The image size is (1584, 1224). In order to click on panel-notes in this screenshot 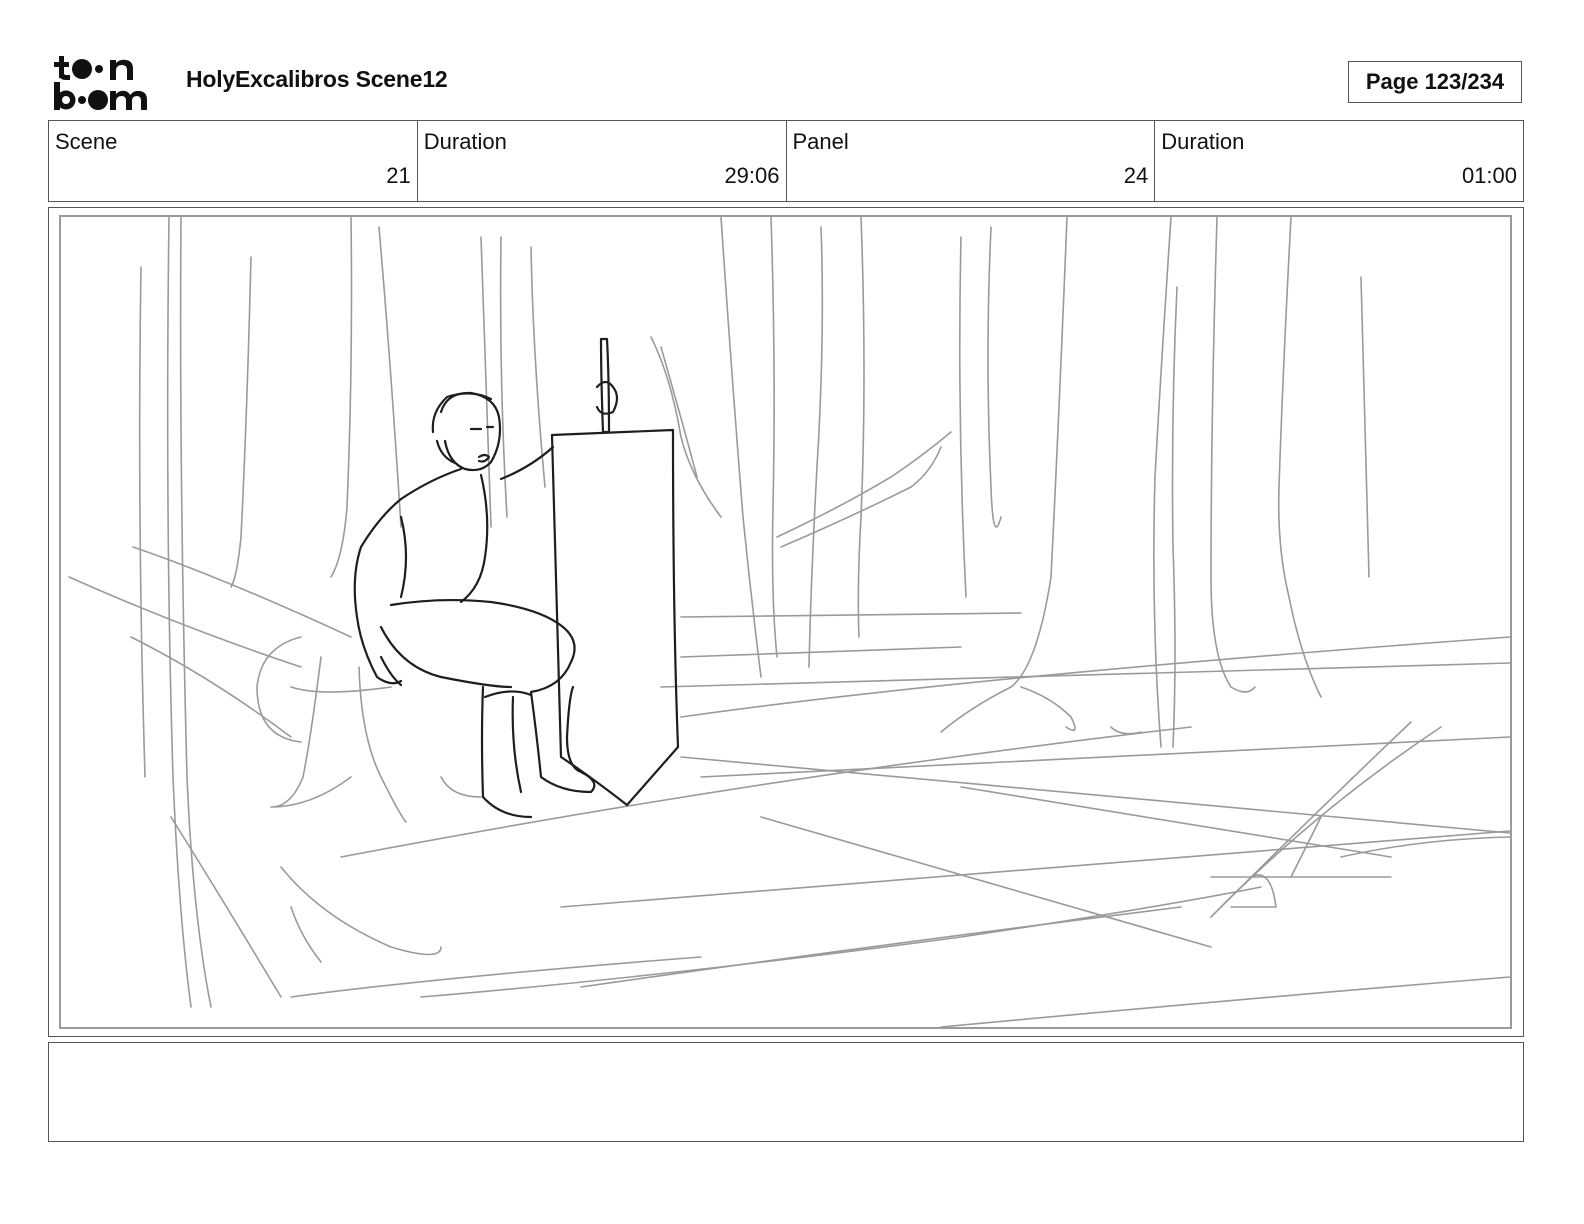, I will do `click(786, 1092)`.